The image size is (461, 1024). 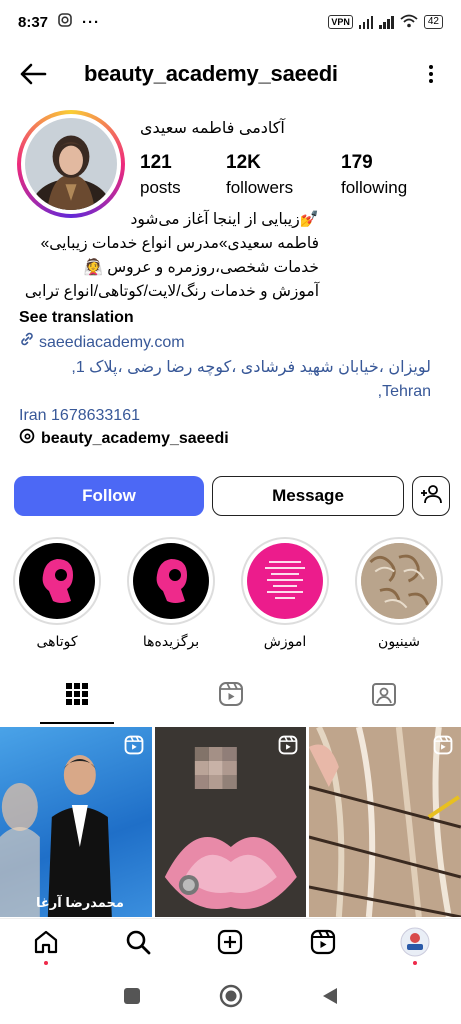 I want to click on nav-create, so click(x=230, y=945).